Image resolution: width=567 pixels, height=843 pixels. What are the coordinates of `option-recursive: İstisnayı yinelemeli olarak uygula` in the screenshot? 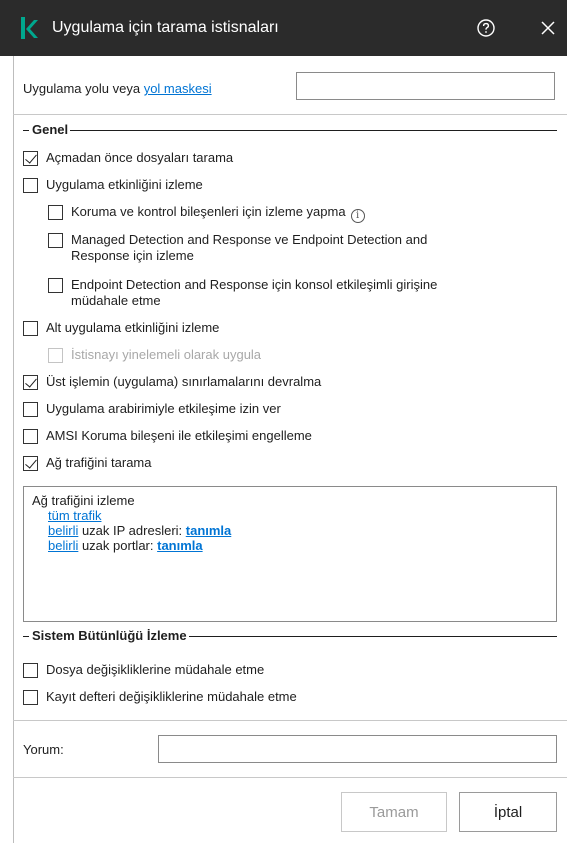 It's located at (154, 355).